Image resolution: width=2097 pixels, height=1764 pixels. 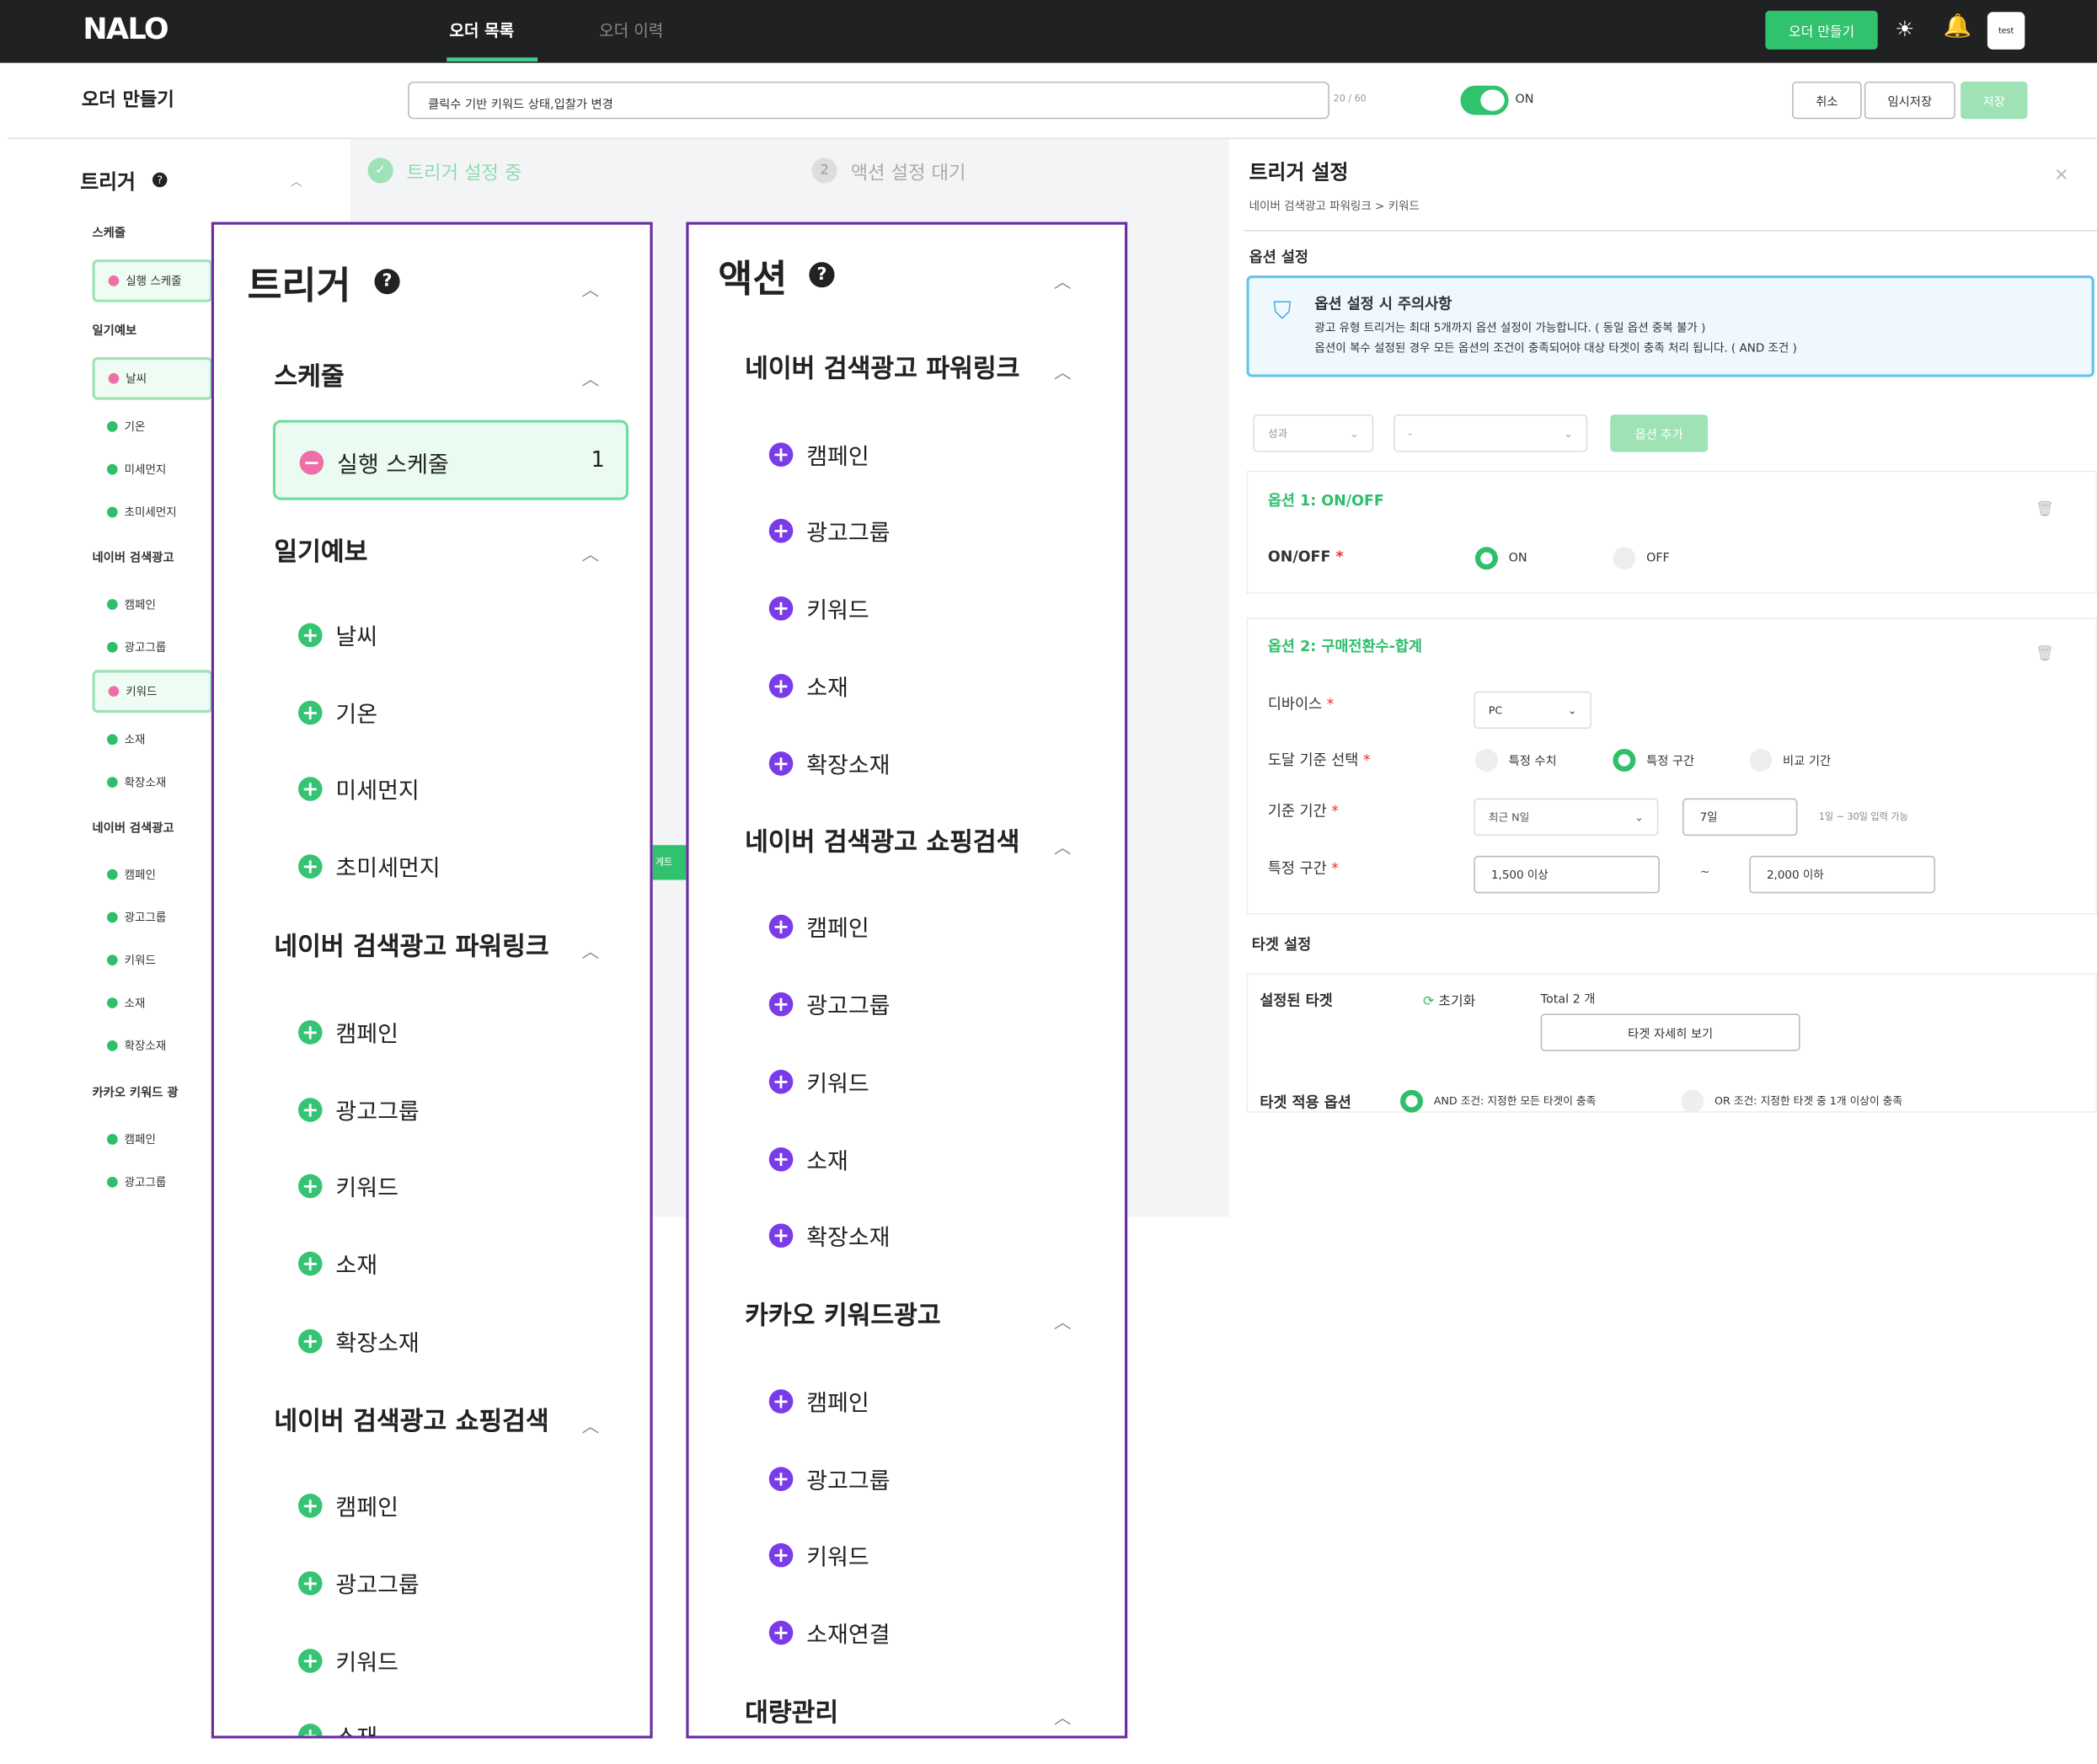 I want to click on item-temp: + 기온, so click(x=337, y=712).